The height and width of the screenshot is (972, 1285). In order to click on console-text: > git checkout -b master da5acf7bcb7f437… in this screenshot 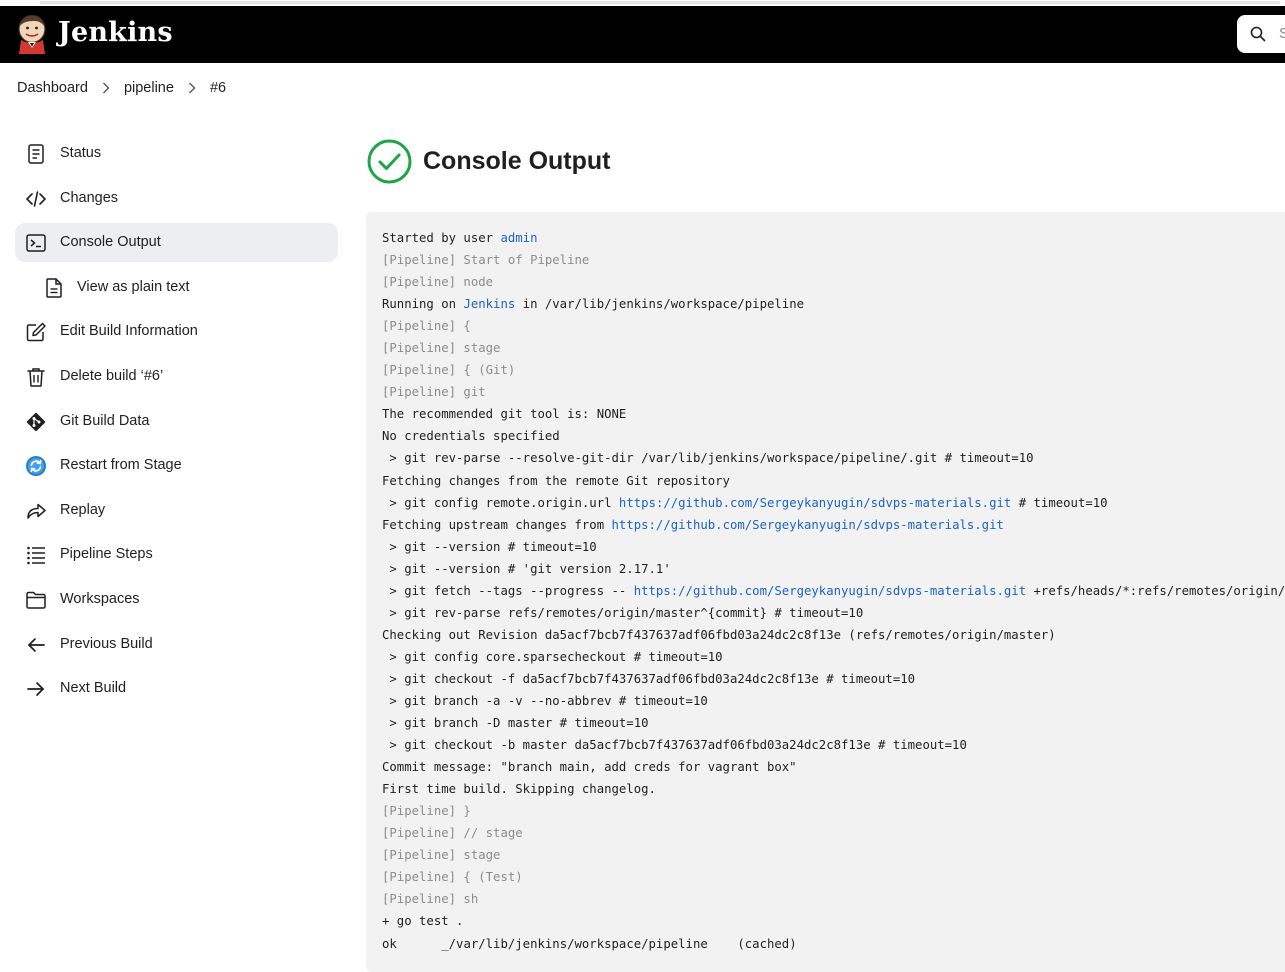, I will do `click(674, 745)`.